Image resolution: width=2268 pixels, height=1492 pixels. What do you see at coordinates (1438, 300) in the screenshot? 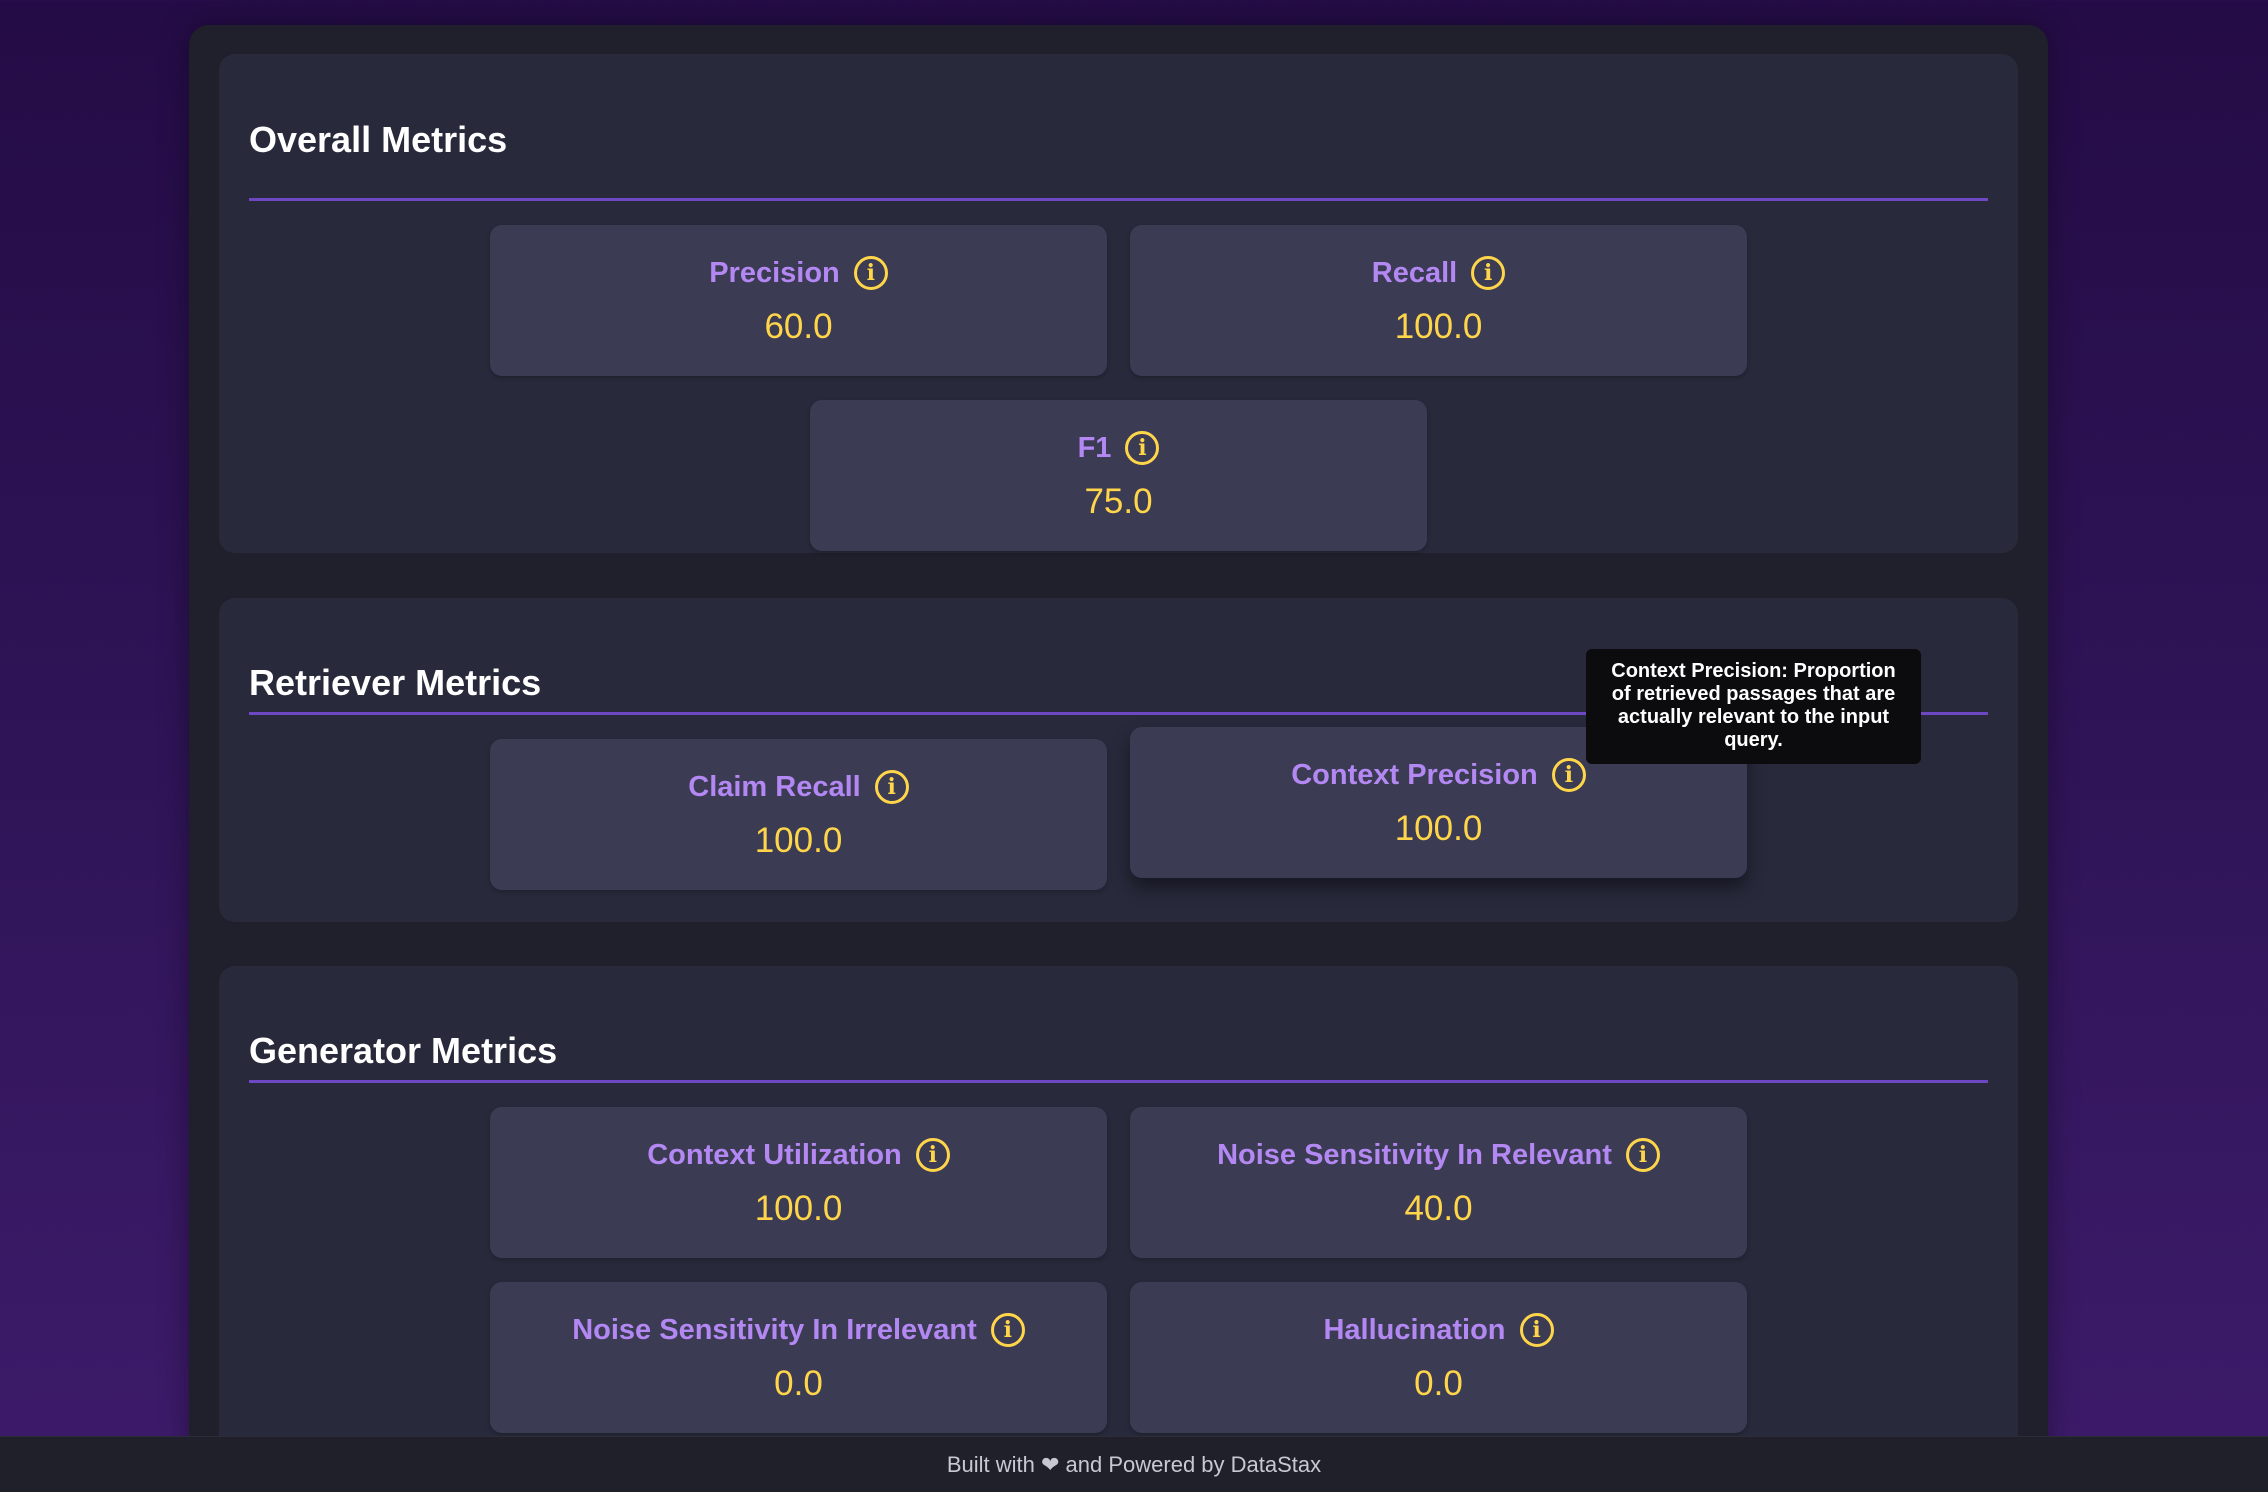
I see `metric-card-recall: Recall i 100.0` at bounding box center [1438, 300].